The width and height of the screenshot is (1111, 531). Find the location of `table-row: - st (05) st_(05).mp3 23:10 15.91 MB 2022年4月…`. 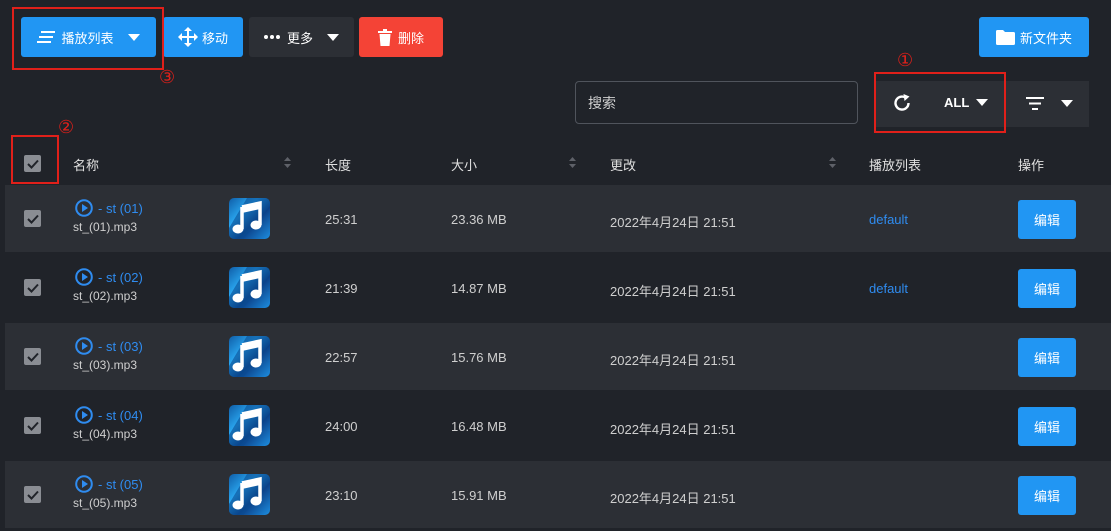

table-row: - st (05) st_(05).mp3 23:10 15.91 MB 2022年4月… is located at coordinates (558, 494).